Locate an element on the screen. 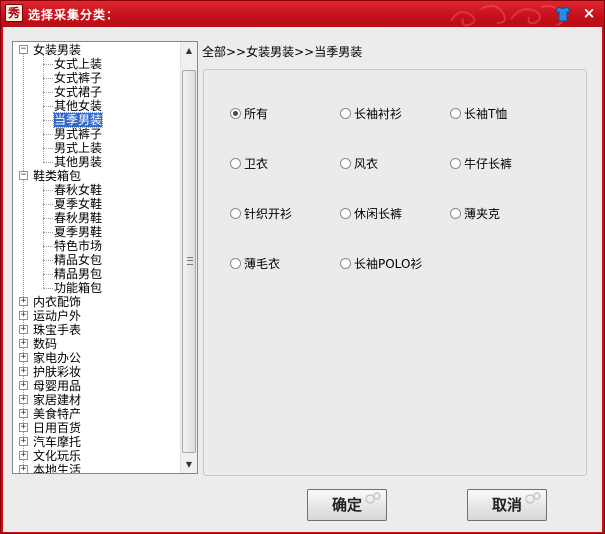 The width and height of the screenshot is (605, 534). option-radio: 薄毛衣 is located at coordinates (255, 264).